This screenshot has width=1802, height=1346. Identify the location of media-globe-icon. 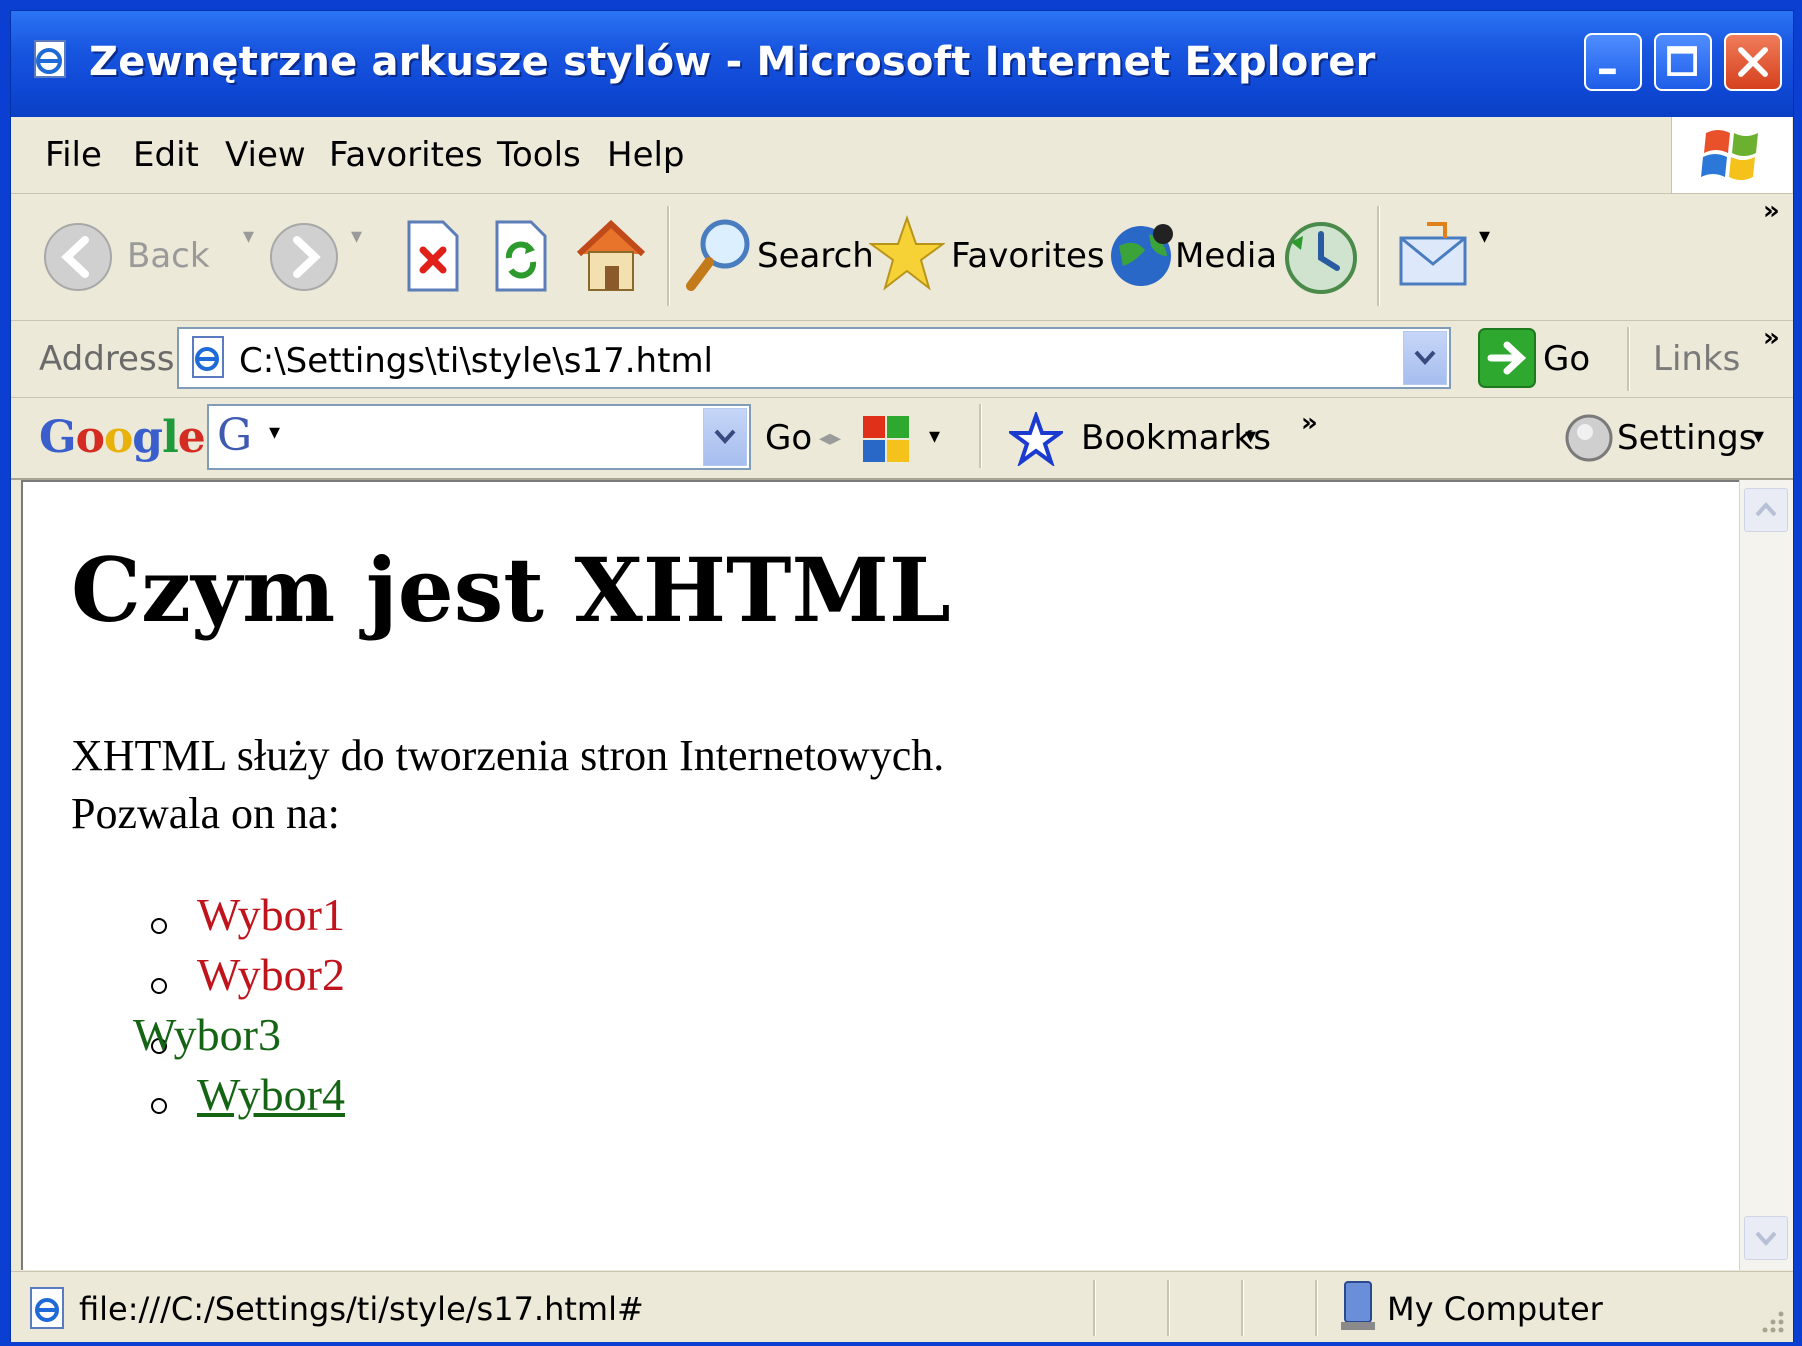
(1142, 255).